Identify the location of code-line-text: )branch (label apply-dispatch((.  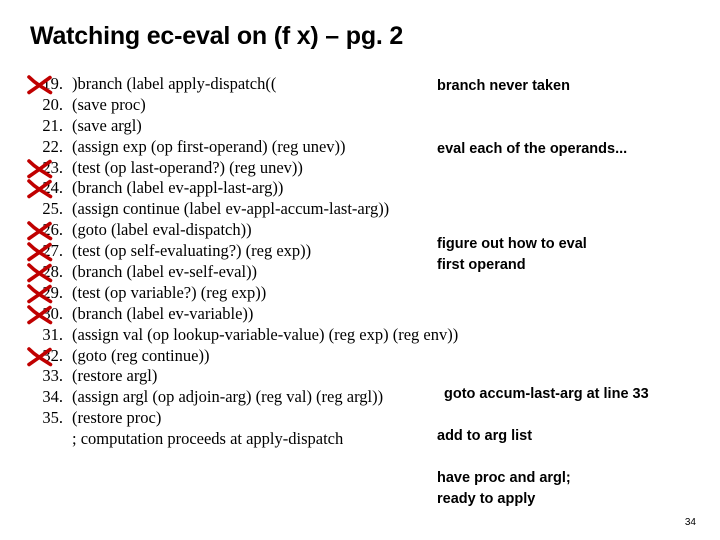
(174, 83).